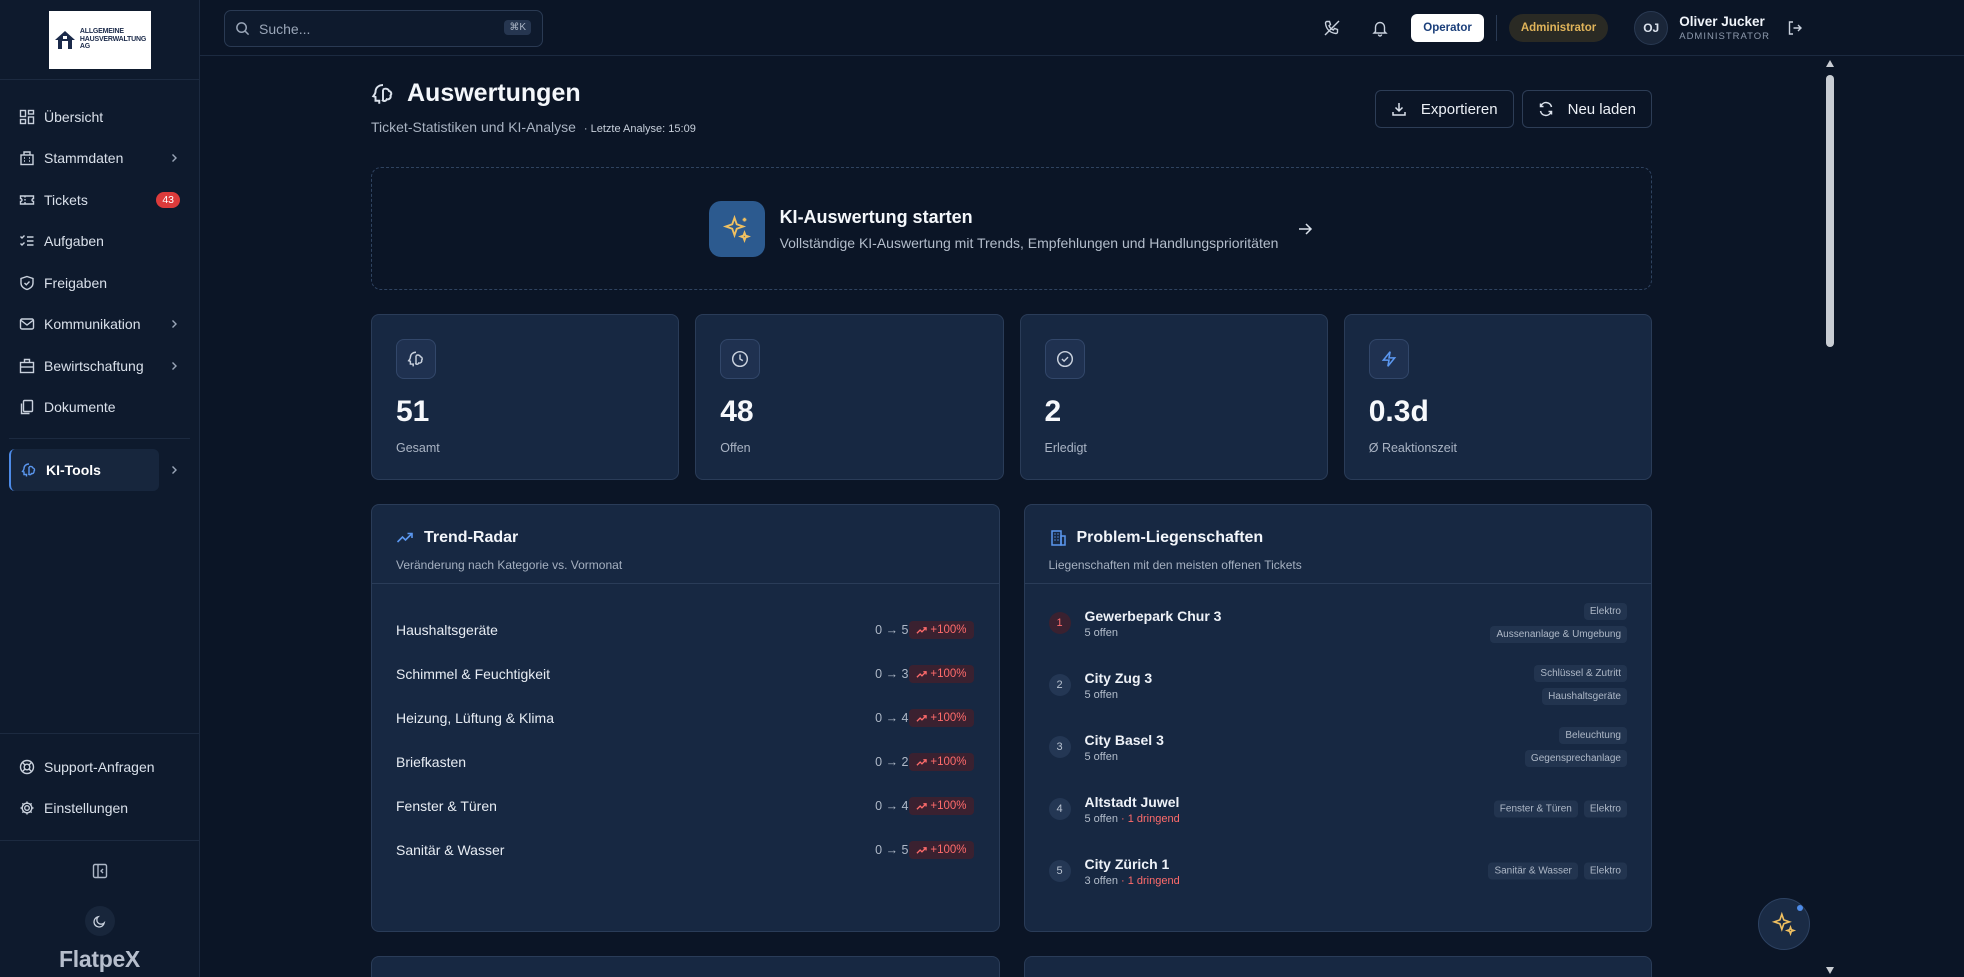 This screenshot has height=977, width=1964. Describe the element at coordinates (86, 808) in the screenshot. I see `sidebar-item-label: Einstellungen` at that location.